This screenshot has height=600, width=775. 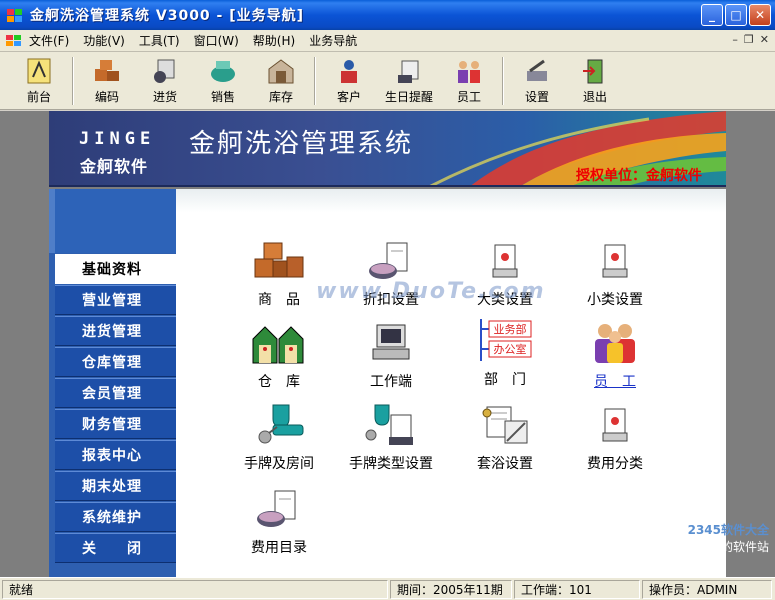 What do you see at coordinates (577, 589) in the screenshot?
I see `status-terminal: 工作端：101` at bounding box center [577, 589].